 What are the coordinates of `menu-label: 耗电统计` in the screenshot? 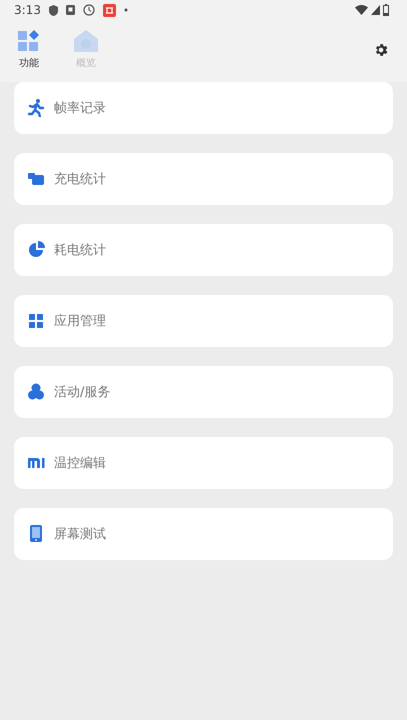 It's located at (80, 250).